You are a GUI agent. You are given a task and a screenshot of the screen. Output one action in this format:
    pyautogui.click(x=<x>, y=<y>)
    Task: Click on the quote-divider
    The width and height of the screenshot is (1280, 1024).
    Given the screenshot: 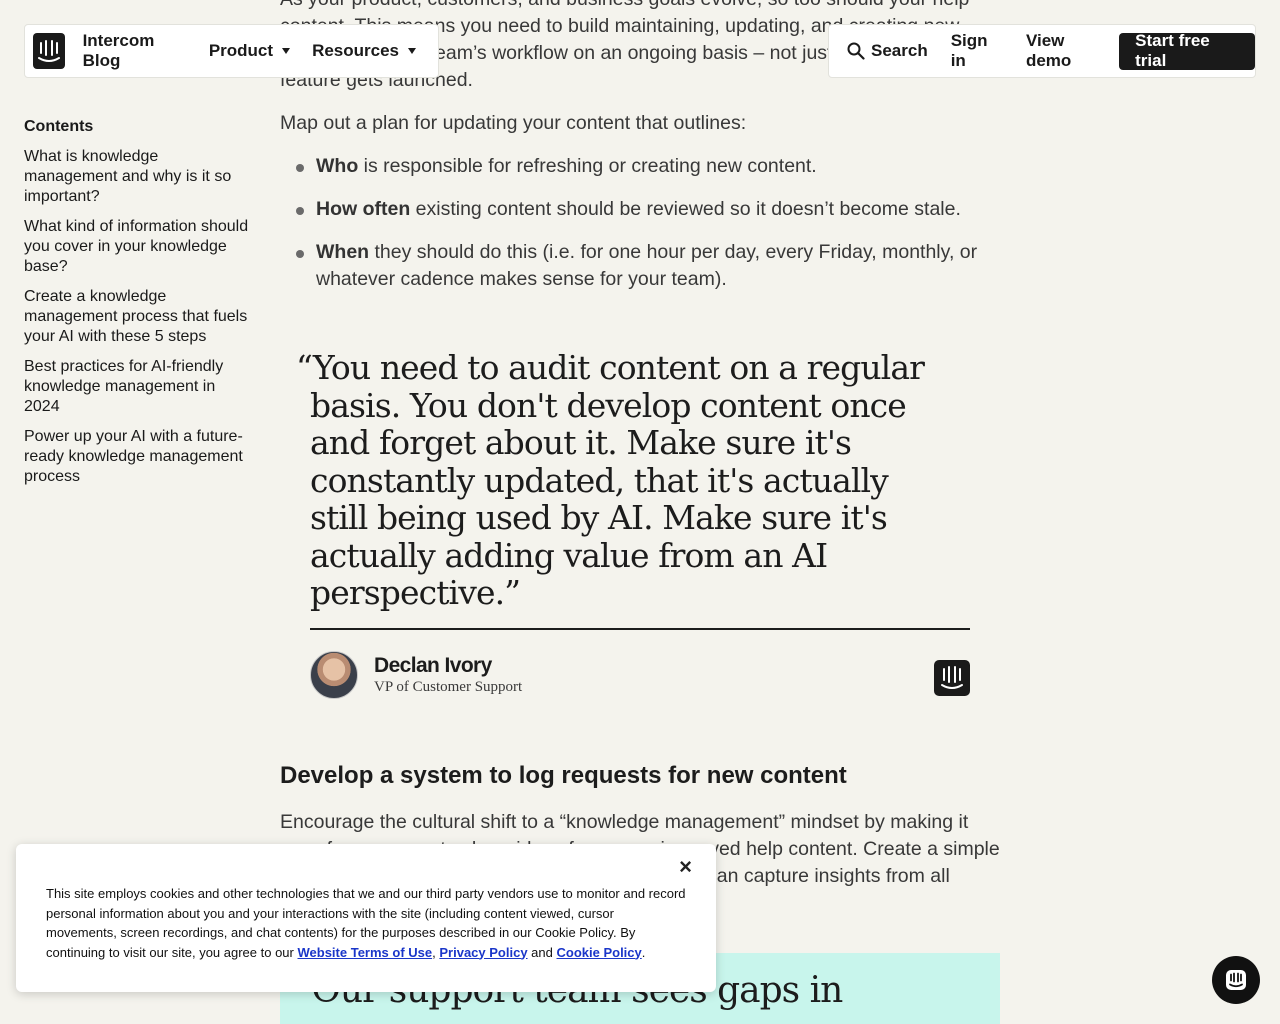 What is the action you would take?
    pyautogui.click(x=640, y=629)
    